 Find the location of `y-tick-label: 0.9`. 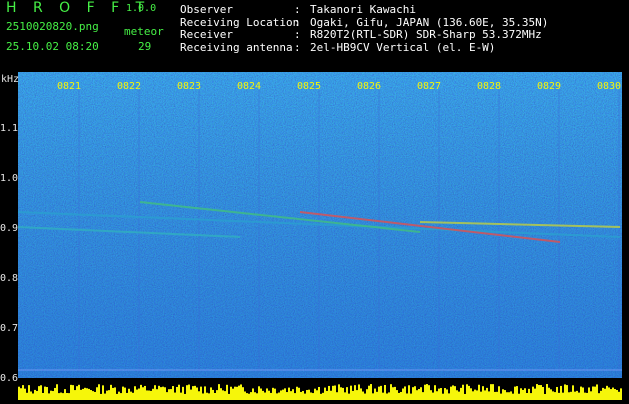

y-tick-label: 0.9 is located at coordinates (9, 228).